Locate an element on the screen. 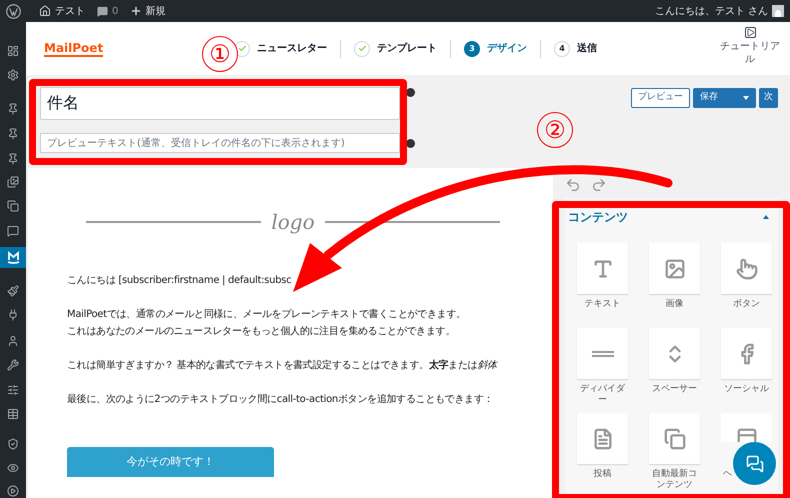 This screenshot has height=498, width=790. collapse-icon is located at coordinates (766, 217).